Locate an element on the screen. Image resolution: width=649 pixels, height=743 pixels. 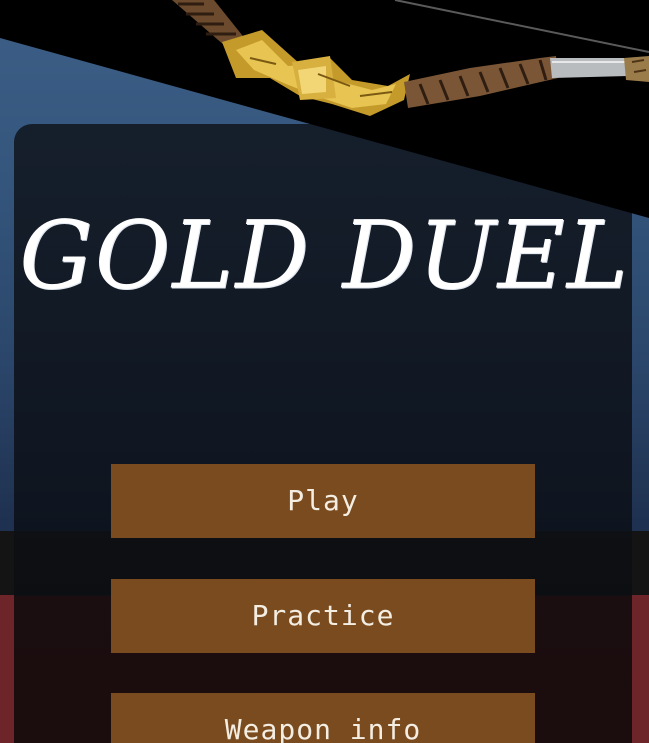
weapon-info-button: Weapon info is located at coordinates (323, 718).